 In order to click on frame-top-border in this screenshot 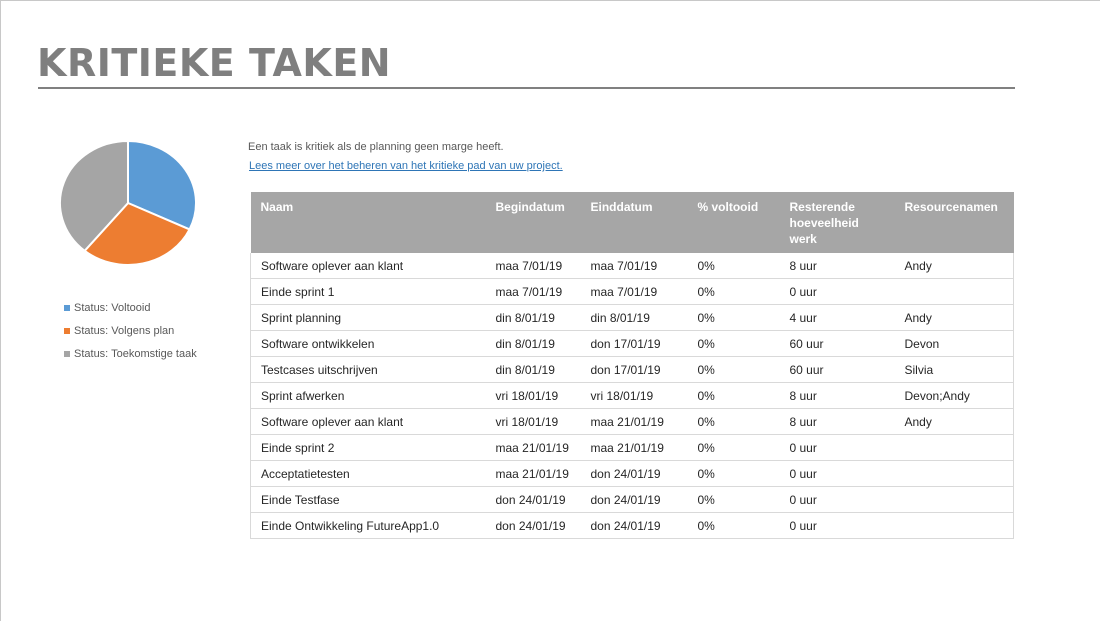, I will do `click(550, 0)`.